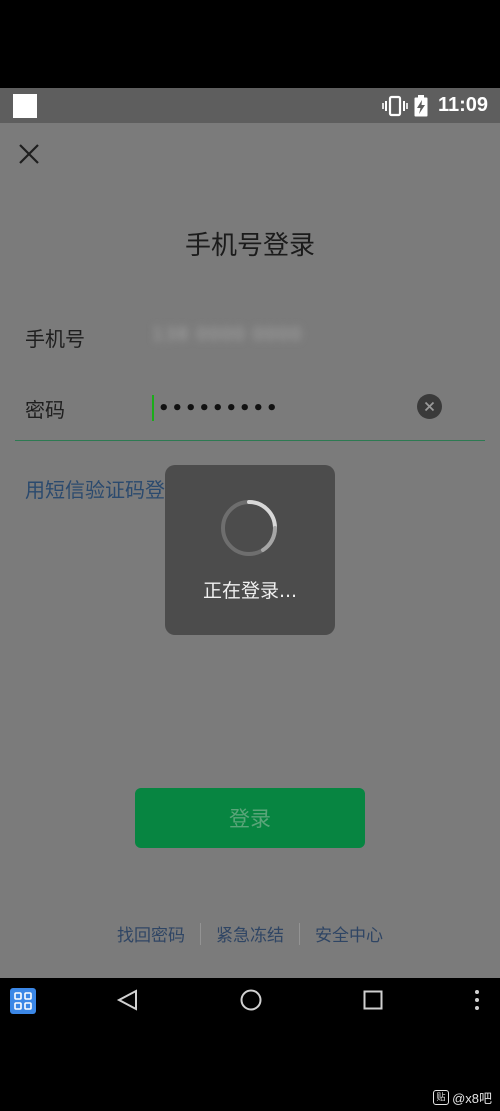 The width and height of the screenshot is (500, 1111). Describe the element at coordinates (237, 337) in the screenshot. I see `phone-input: 138 0000 0000` at that location.